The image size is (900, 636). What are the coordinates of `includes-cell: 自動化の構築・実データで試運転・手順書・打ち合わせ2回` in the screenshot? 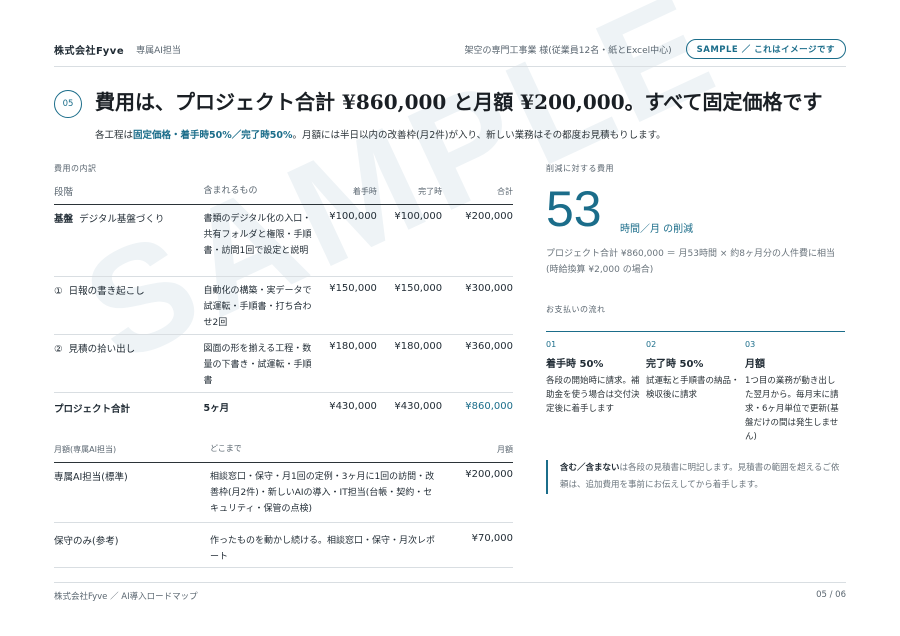 It's located at (257, 307).